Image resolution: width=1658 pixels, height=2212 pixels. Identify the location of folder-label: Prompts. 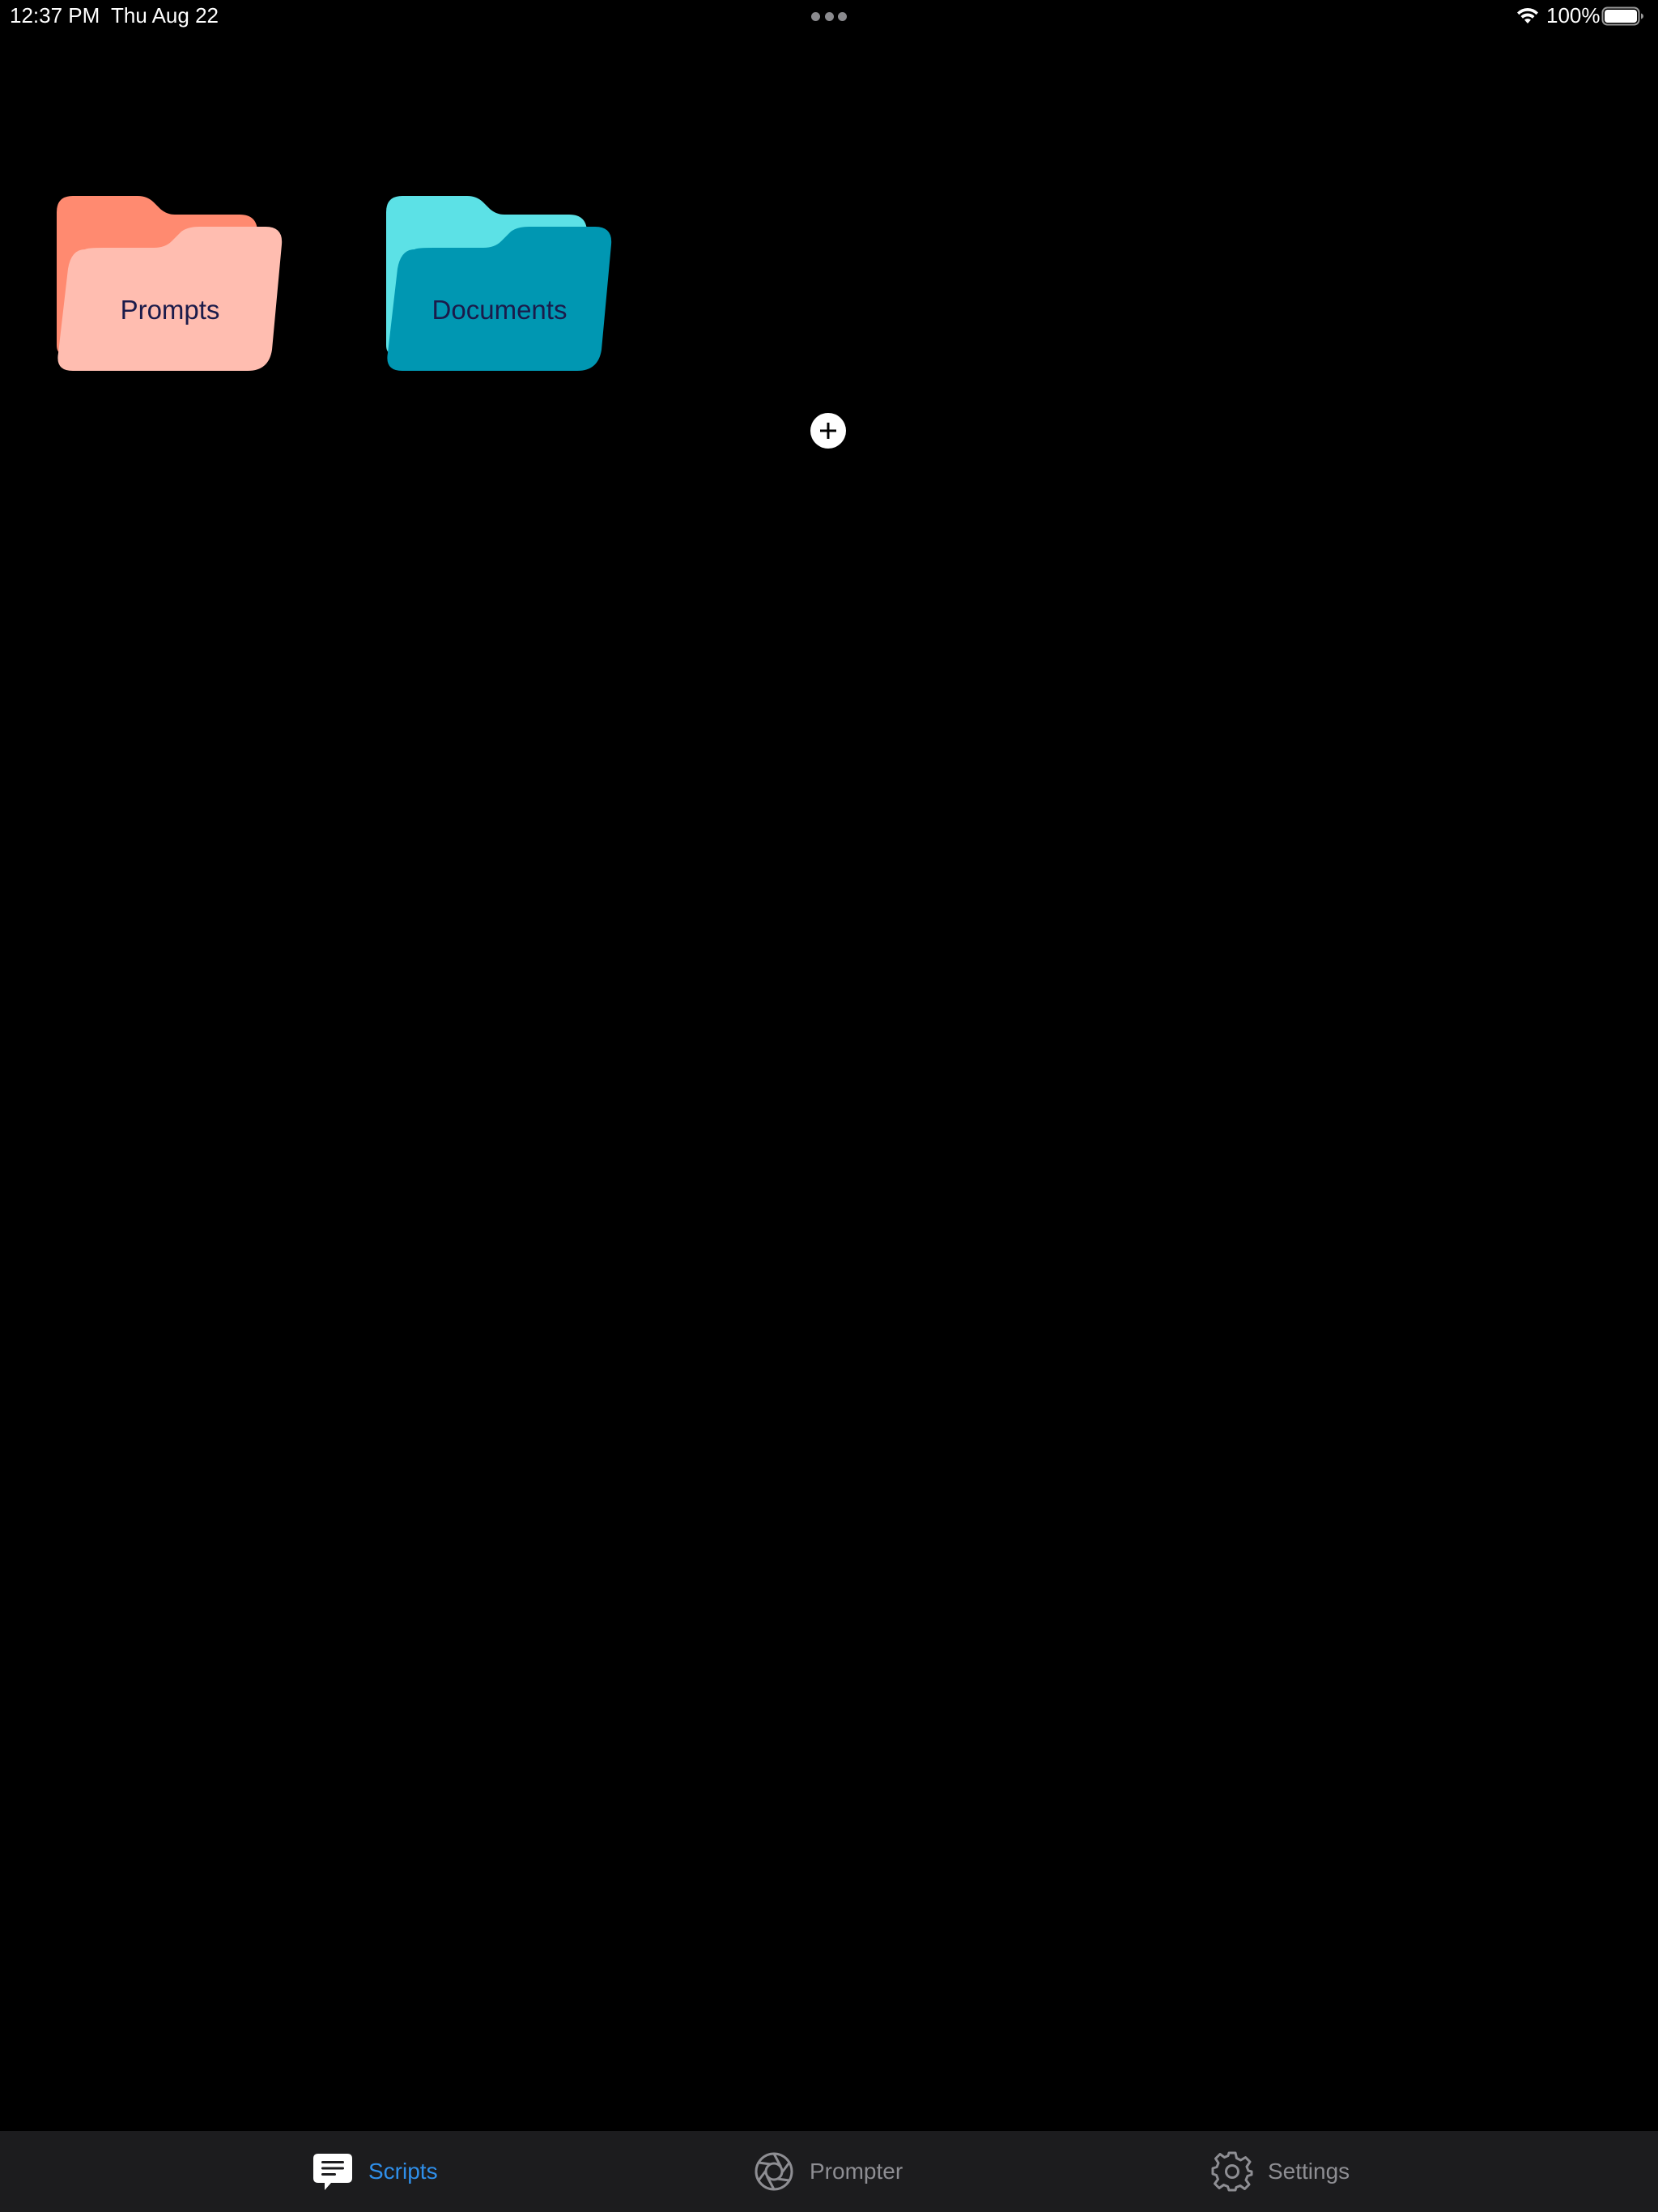
(170, 310).